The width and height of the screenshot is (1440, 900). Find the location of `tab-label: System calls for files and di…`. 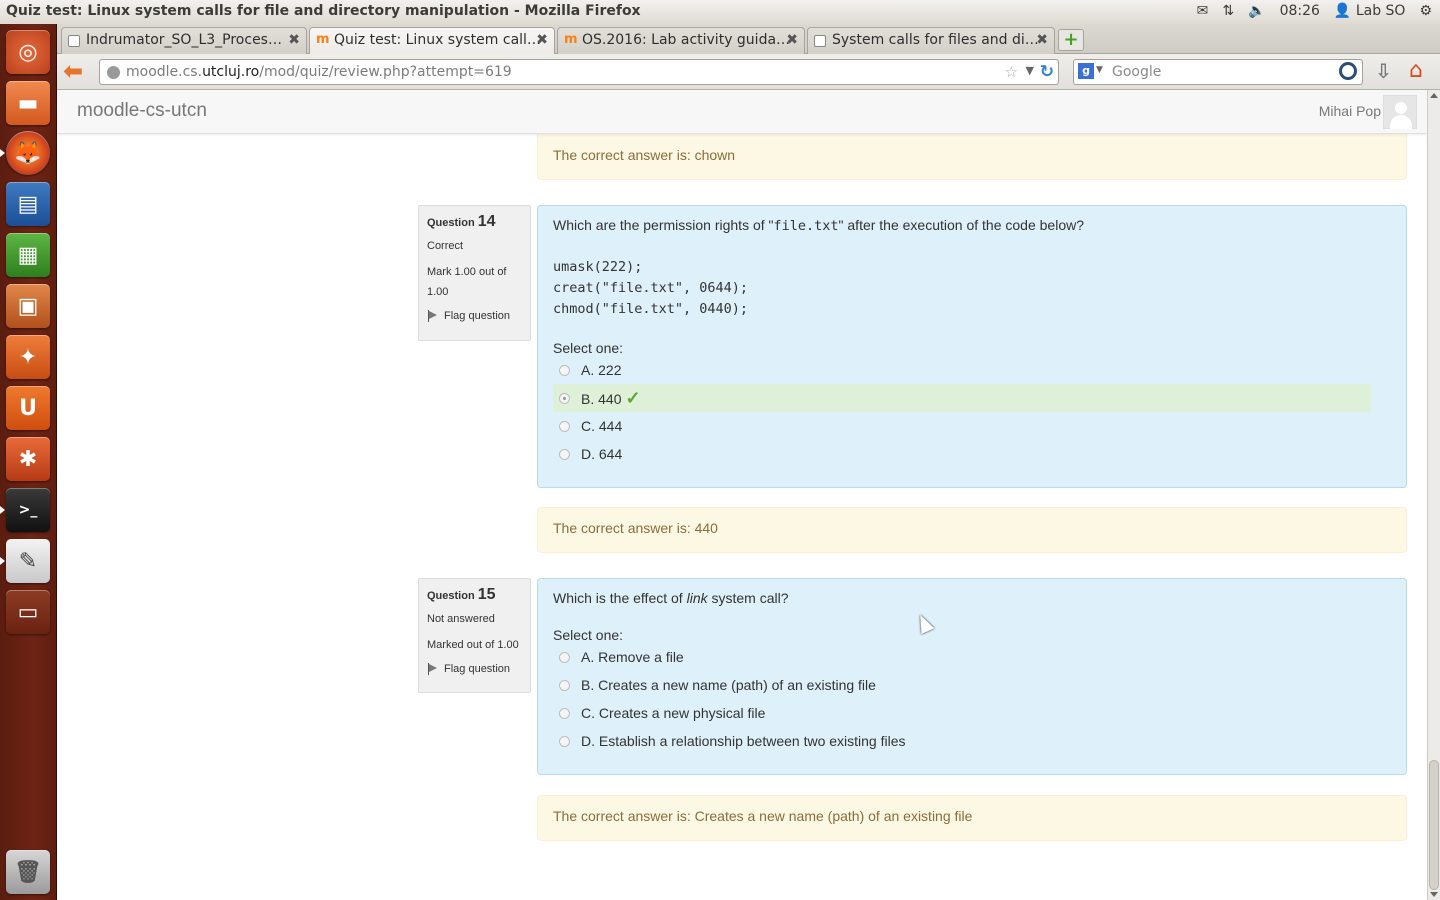

tab-label: System calls for files and di… is located at coordinates (935, 40).